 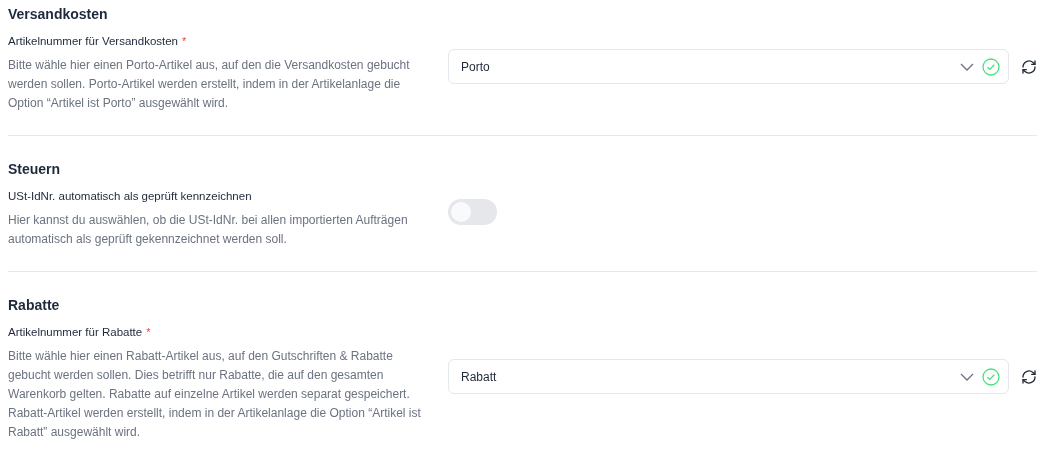 What do you see at coordinates (58, 14) in the screenshot?
I see `section-heading: Versandkosten` at bounding box center [58, 14].